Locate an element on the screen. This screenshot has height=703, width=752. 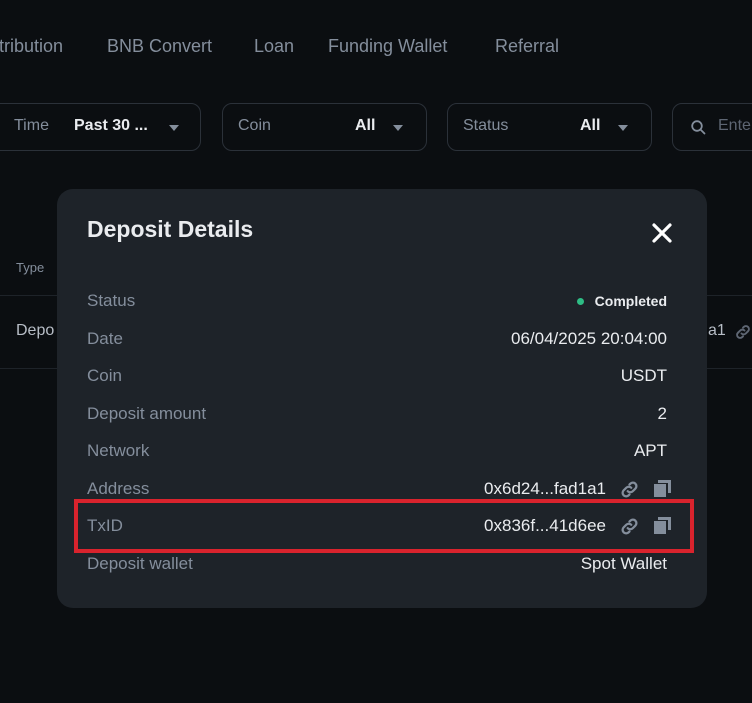
deposit-wallet-label: Deposit wallet is located at coordinates (140, 563).